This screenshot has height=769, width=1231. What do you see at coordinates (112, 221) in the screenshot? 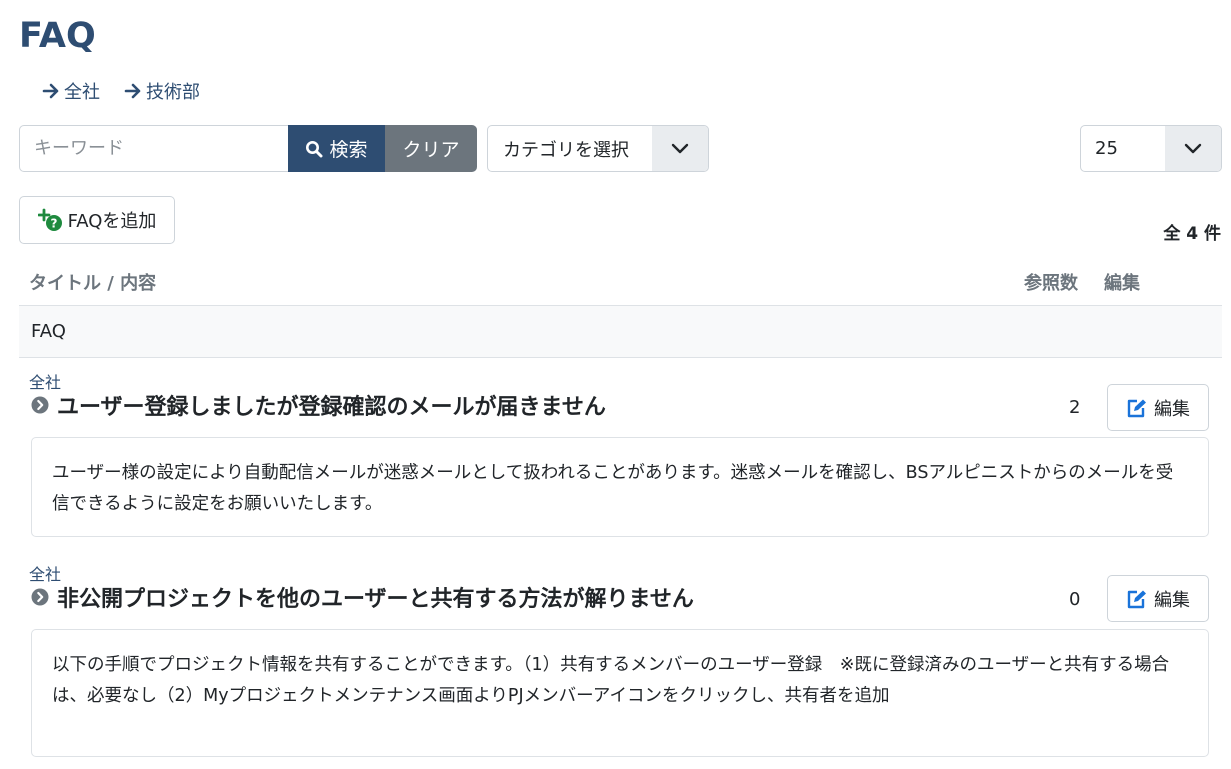
I see `add-faq-button-label: FAQを追加` at bounding box center [112, 221].